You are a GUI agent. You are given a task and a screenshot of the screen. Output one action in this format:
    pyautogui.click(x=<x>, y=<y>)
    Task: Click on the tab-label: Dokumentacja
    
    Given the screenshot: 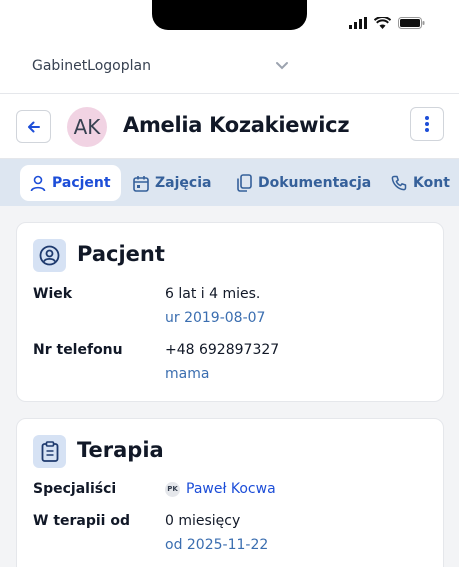 What is the action you would take?
    pyautogui.click(x=315, y=183)
    